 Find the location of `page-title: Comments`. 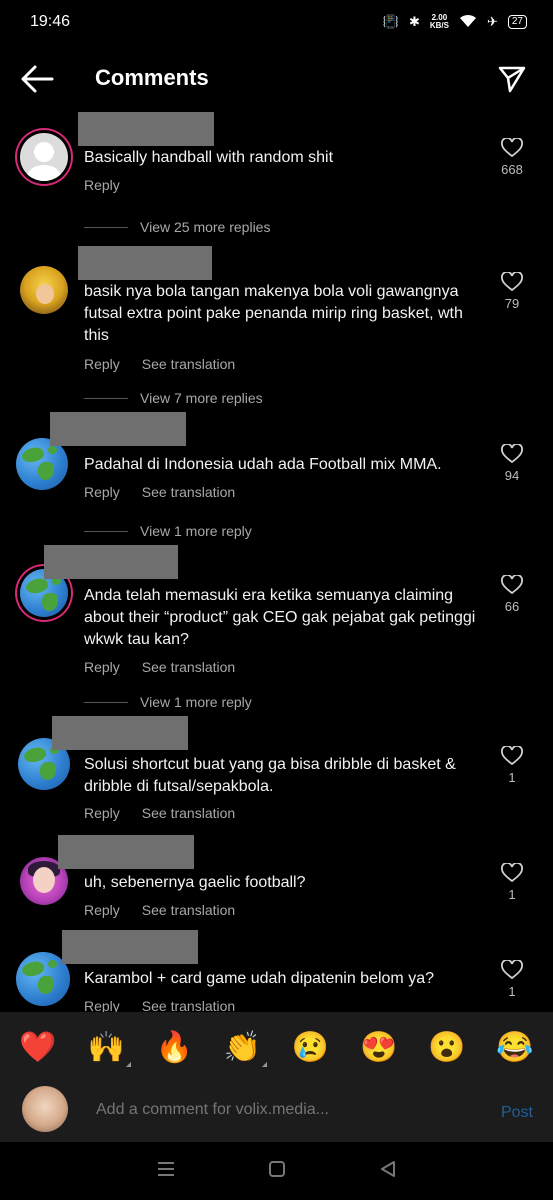

page-title: Comments is located at coordinates (152, 77).